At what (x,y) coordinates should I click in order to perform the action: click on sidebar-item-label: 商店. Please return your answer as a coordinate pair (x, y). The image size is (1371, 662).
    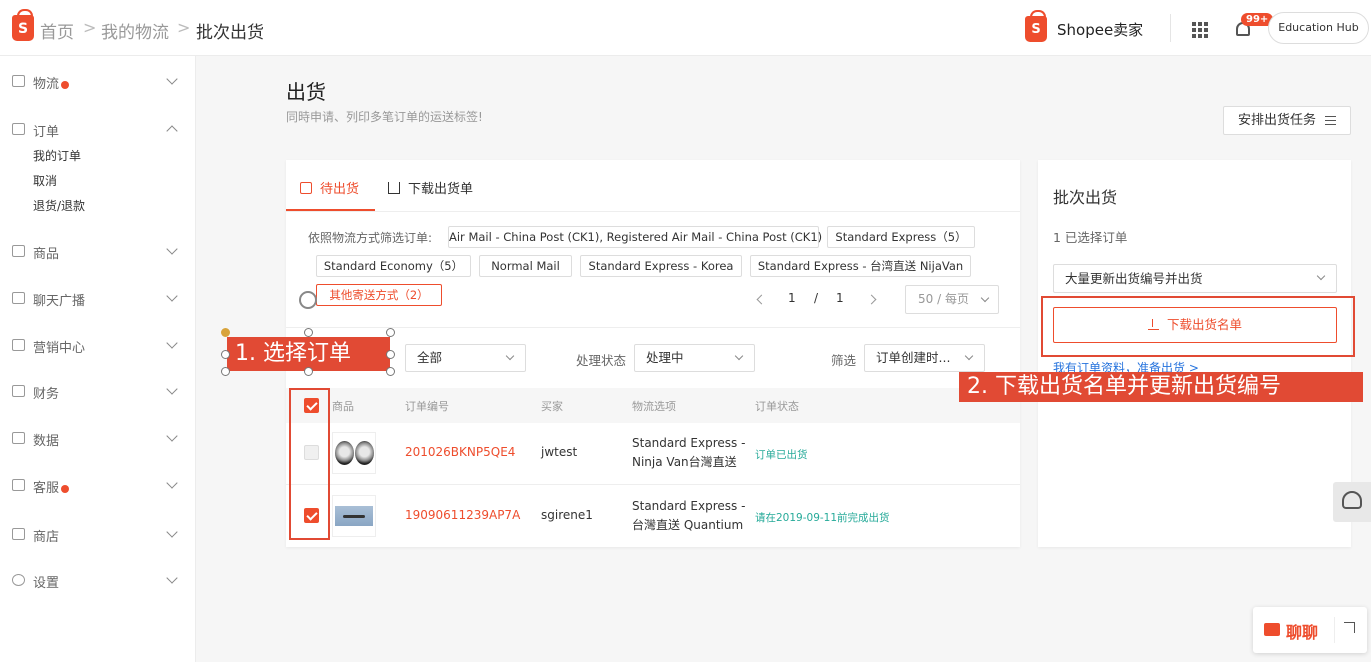
    Looking at the image, I should click on (46, 537).